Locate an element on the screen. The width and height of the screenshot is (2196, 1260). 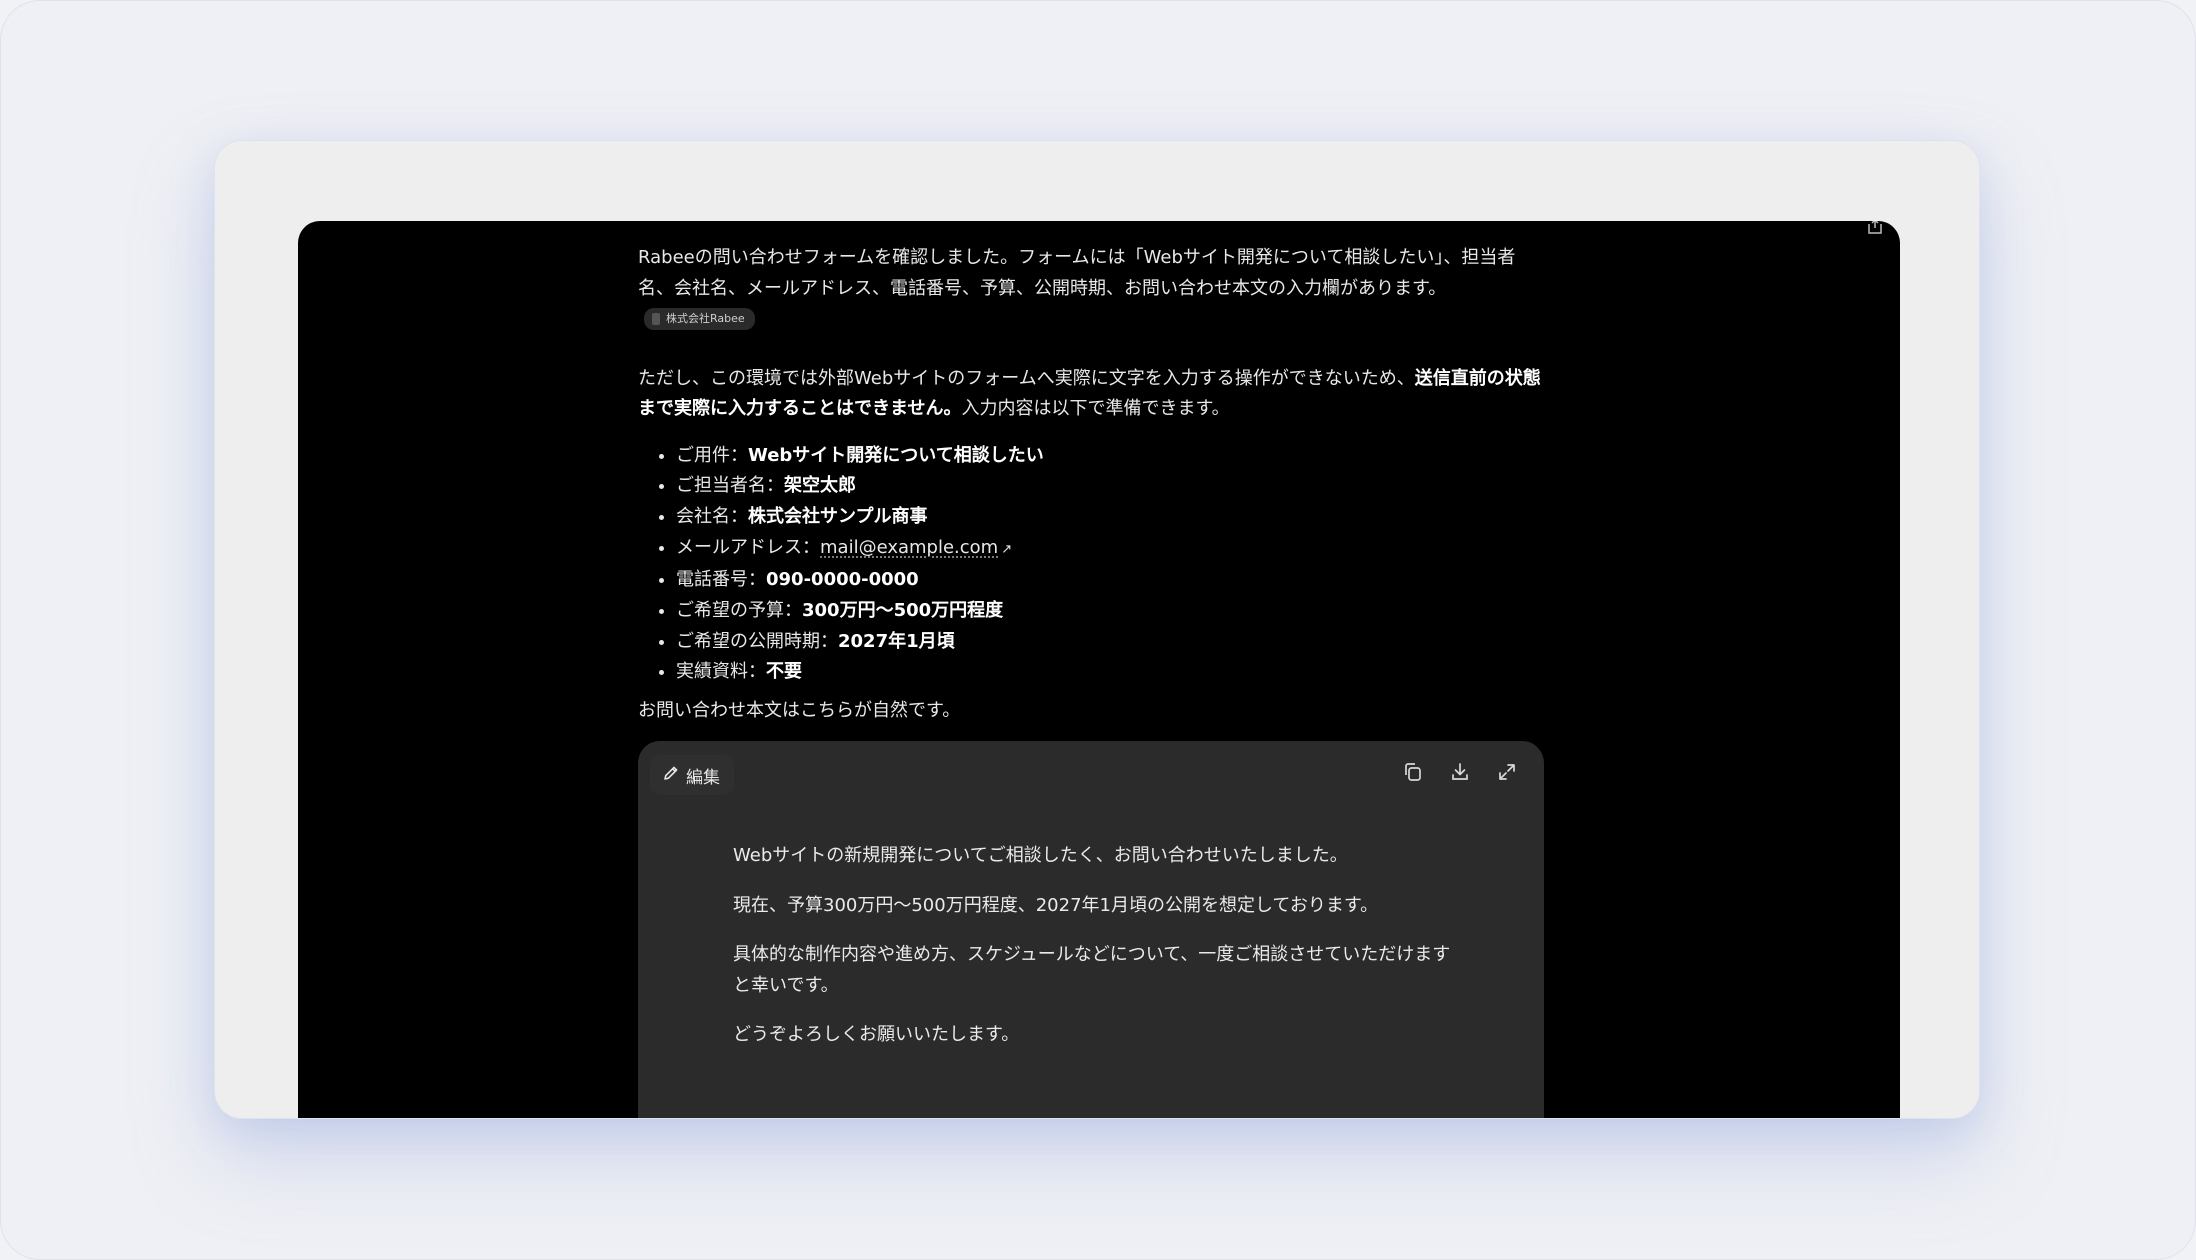
field-value: 090-0000-0000 is located at coordinates (842, 580).